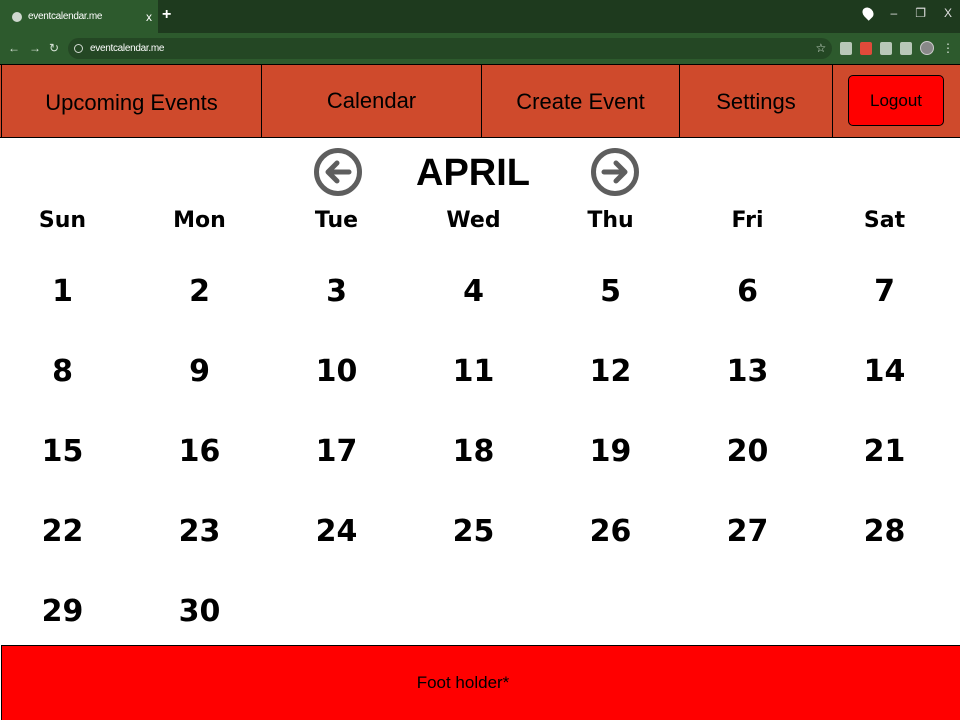 The height and width of the screenshot is (720, 960). Describe the element at coordinates (149, 17) in the screenshot. I see `tab-close-icon: x` at that location.